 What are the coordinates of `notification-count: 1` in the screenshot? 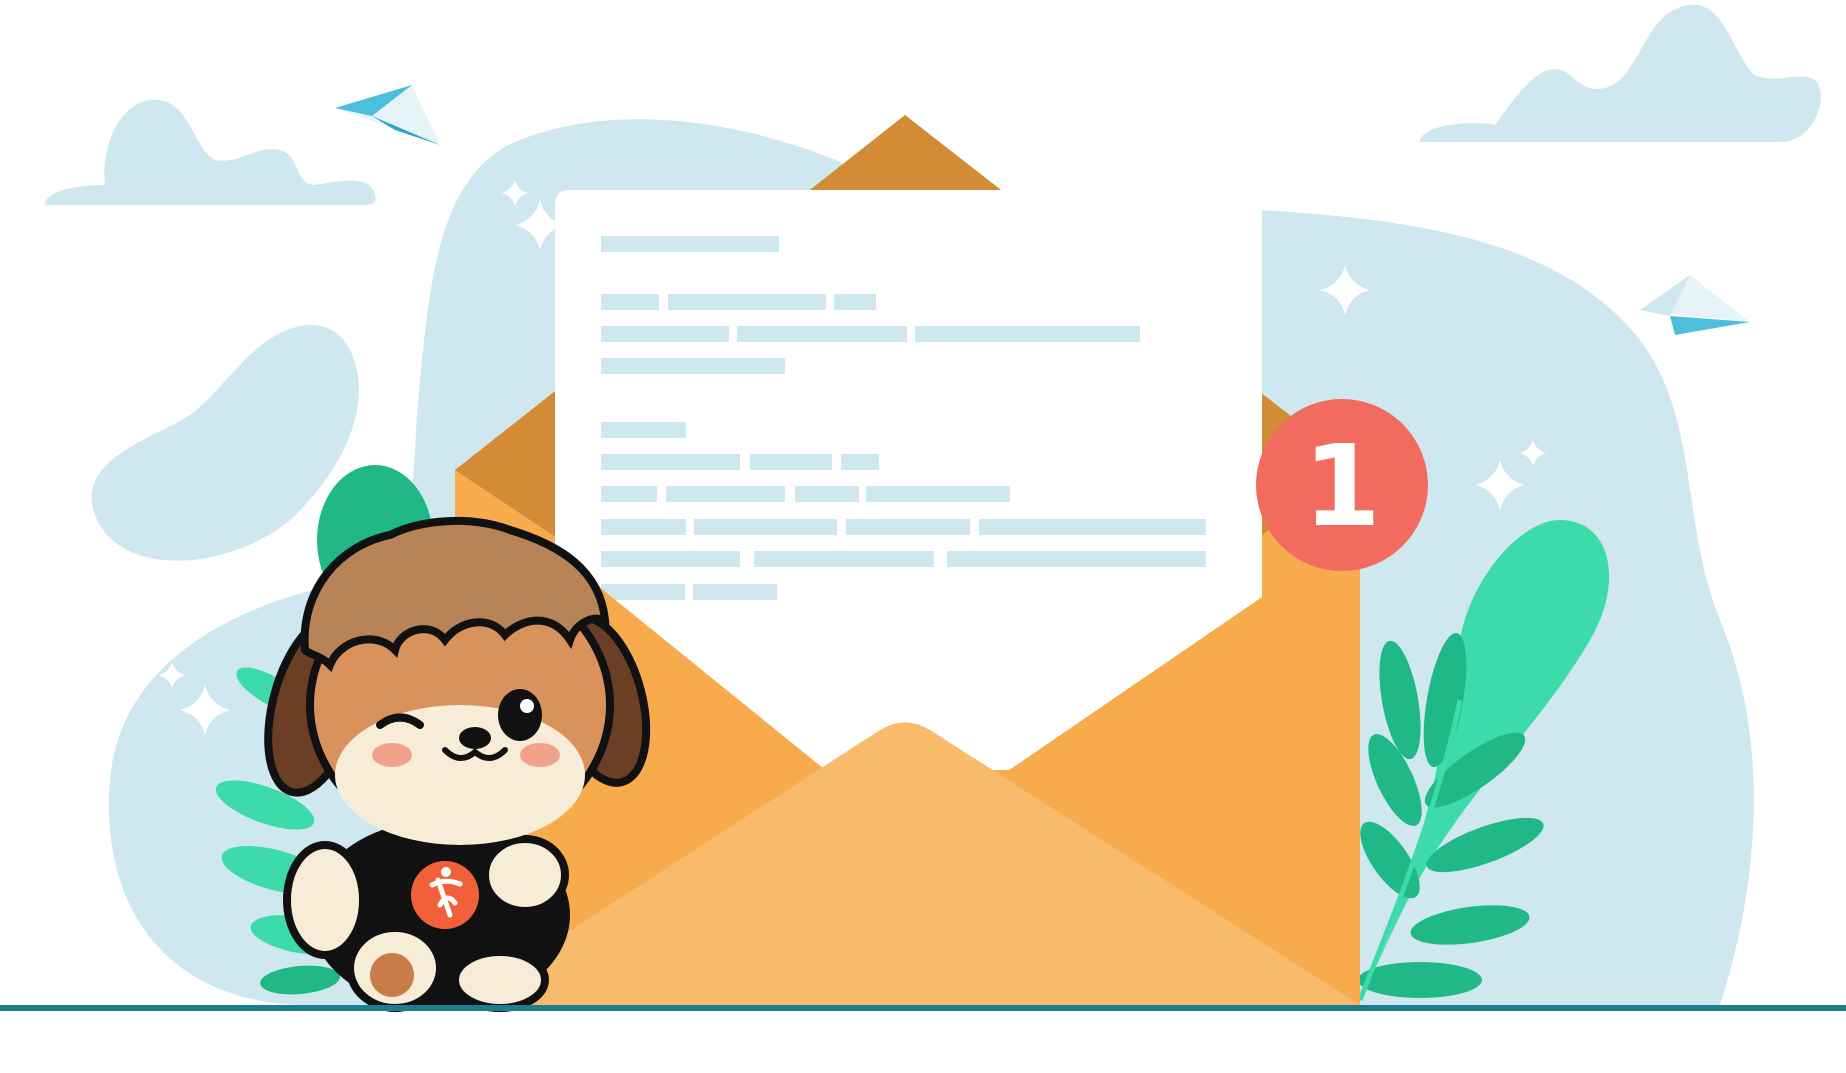 It's located at (1342, 487).